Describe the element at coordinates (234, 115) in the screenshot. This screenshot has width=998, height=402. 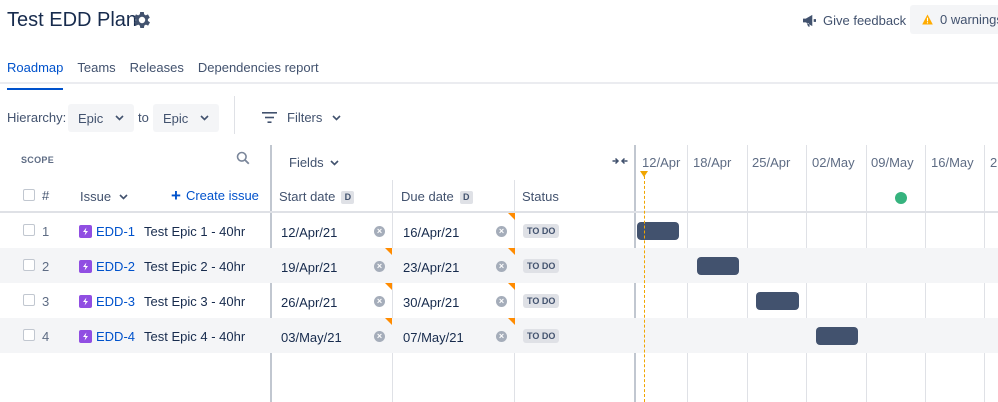
I see `toolbar-divider` at that location.